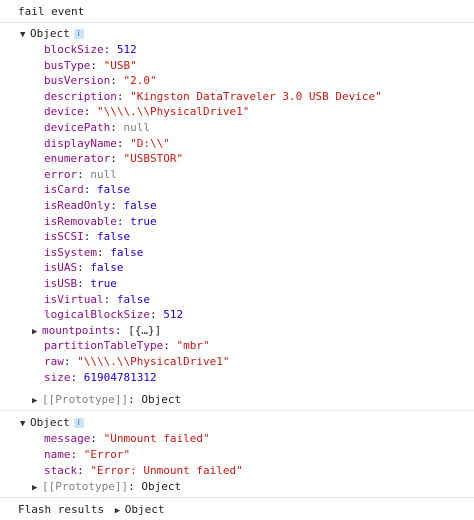  I want to click on property-key: isVirtual, so click(74, 299).